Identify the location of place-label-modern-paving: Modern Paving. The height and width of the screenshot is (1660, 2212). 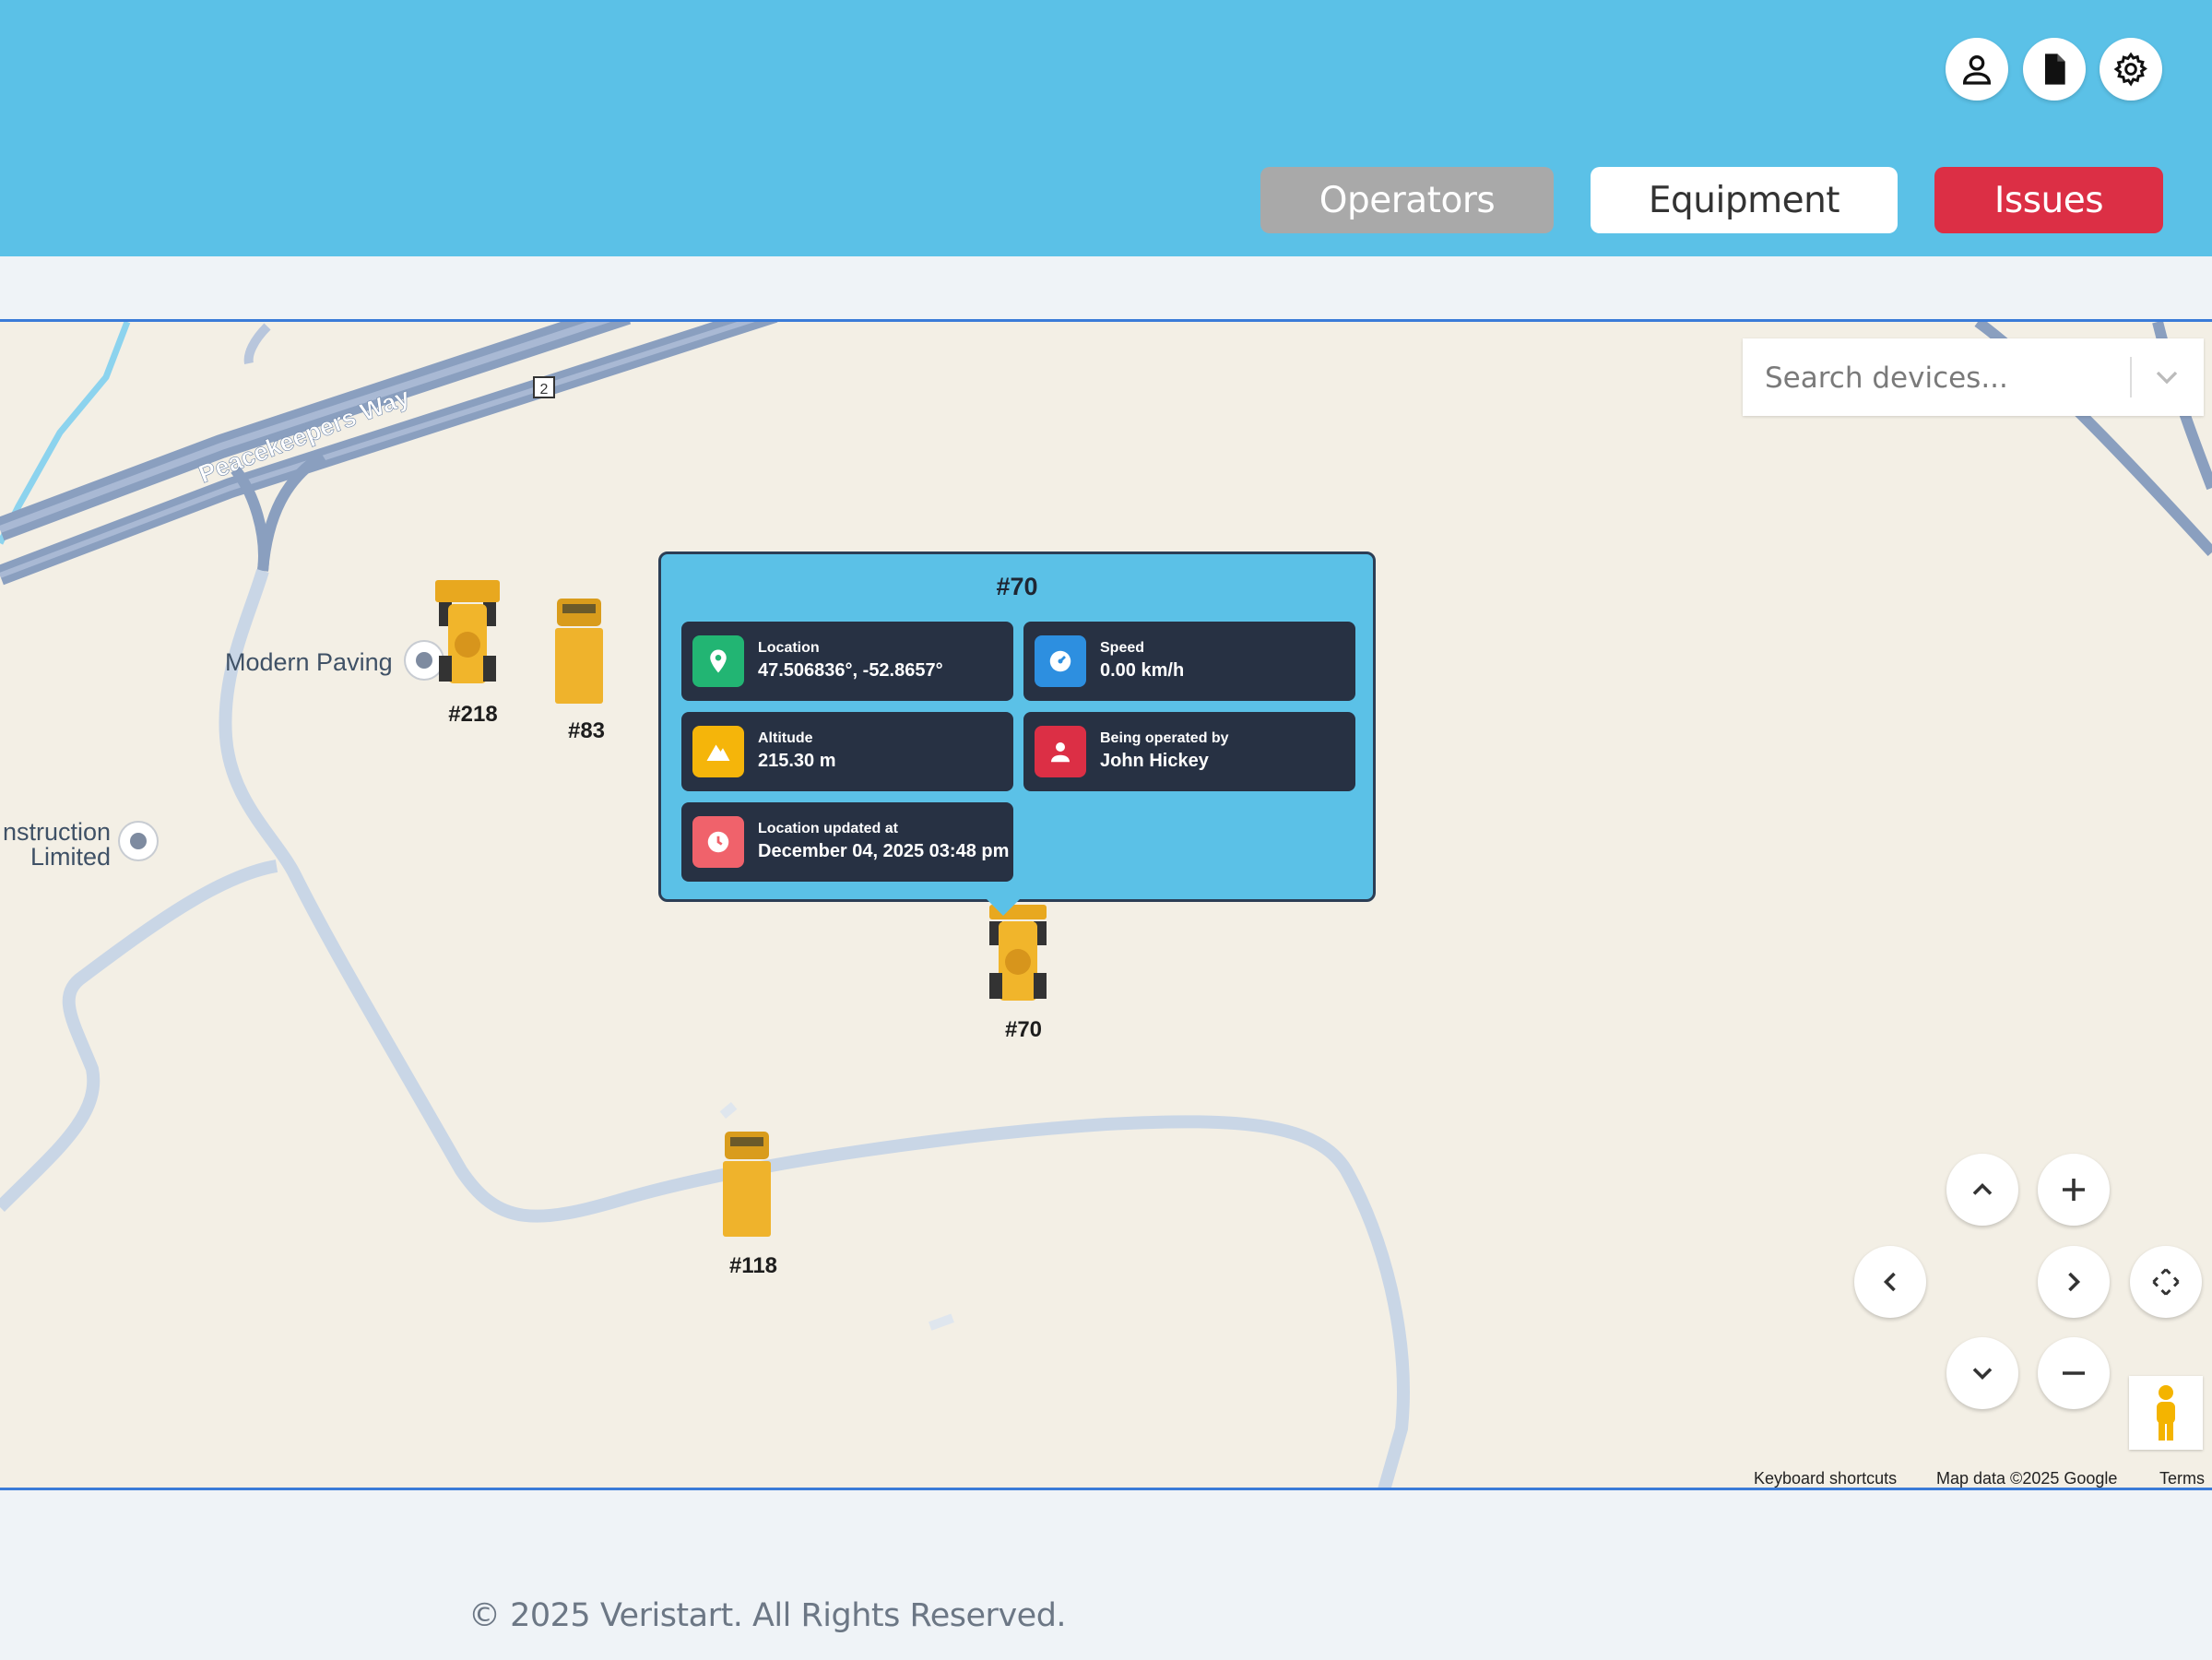
(309, 662).